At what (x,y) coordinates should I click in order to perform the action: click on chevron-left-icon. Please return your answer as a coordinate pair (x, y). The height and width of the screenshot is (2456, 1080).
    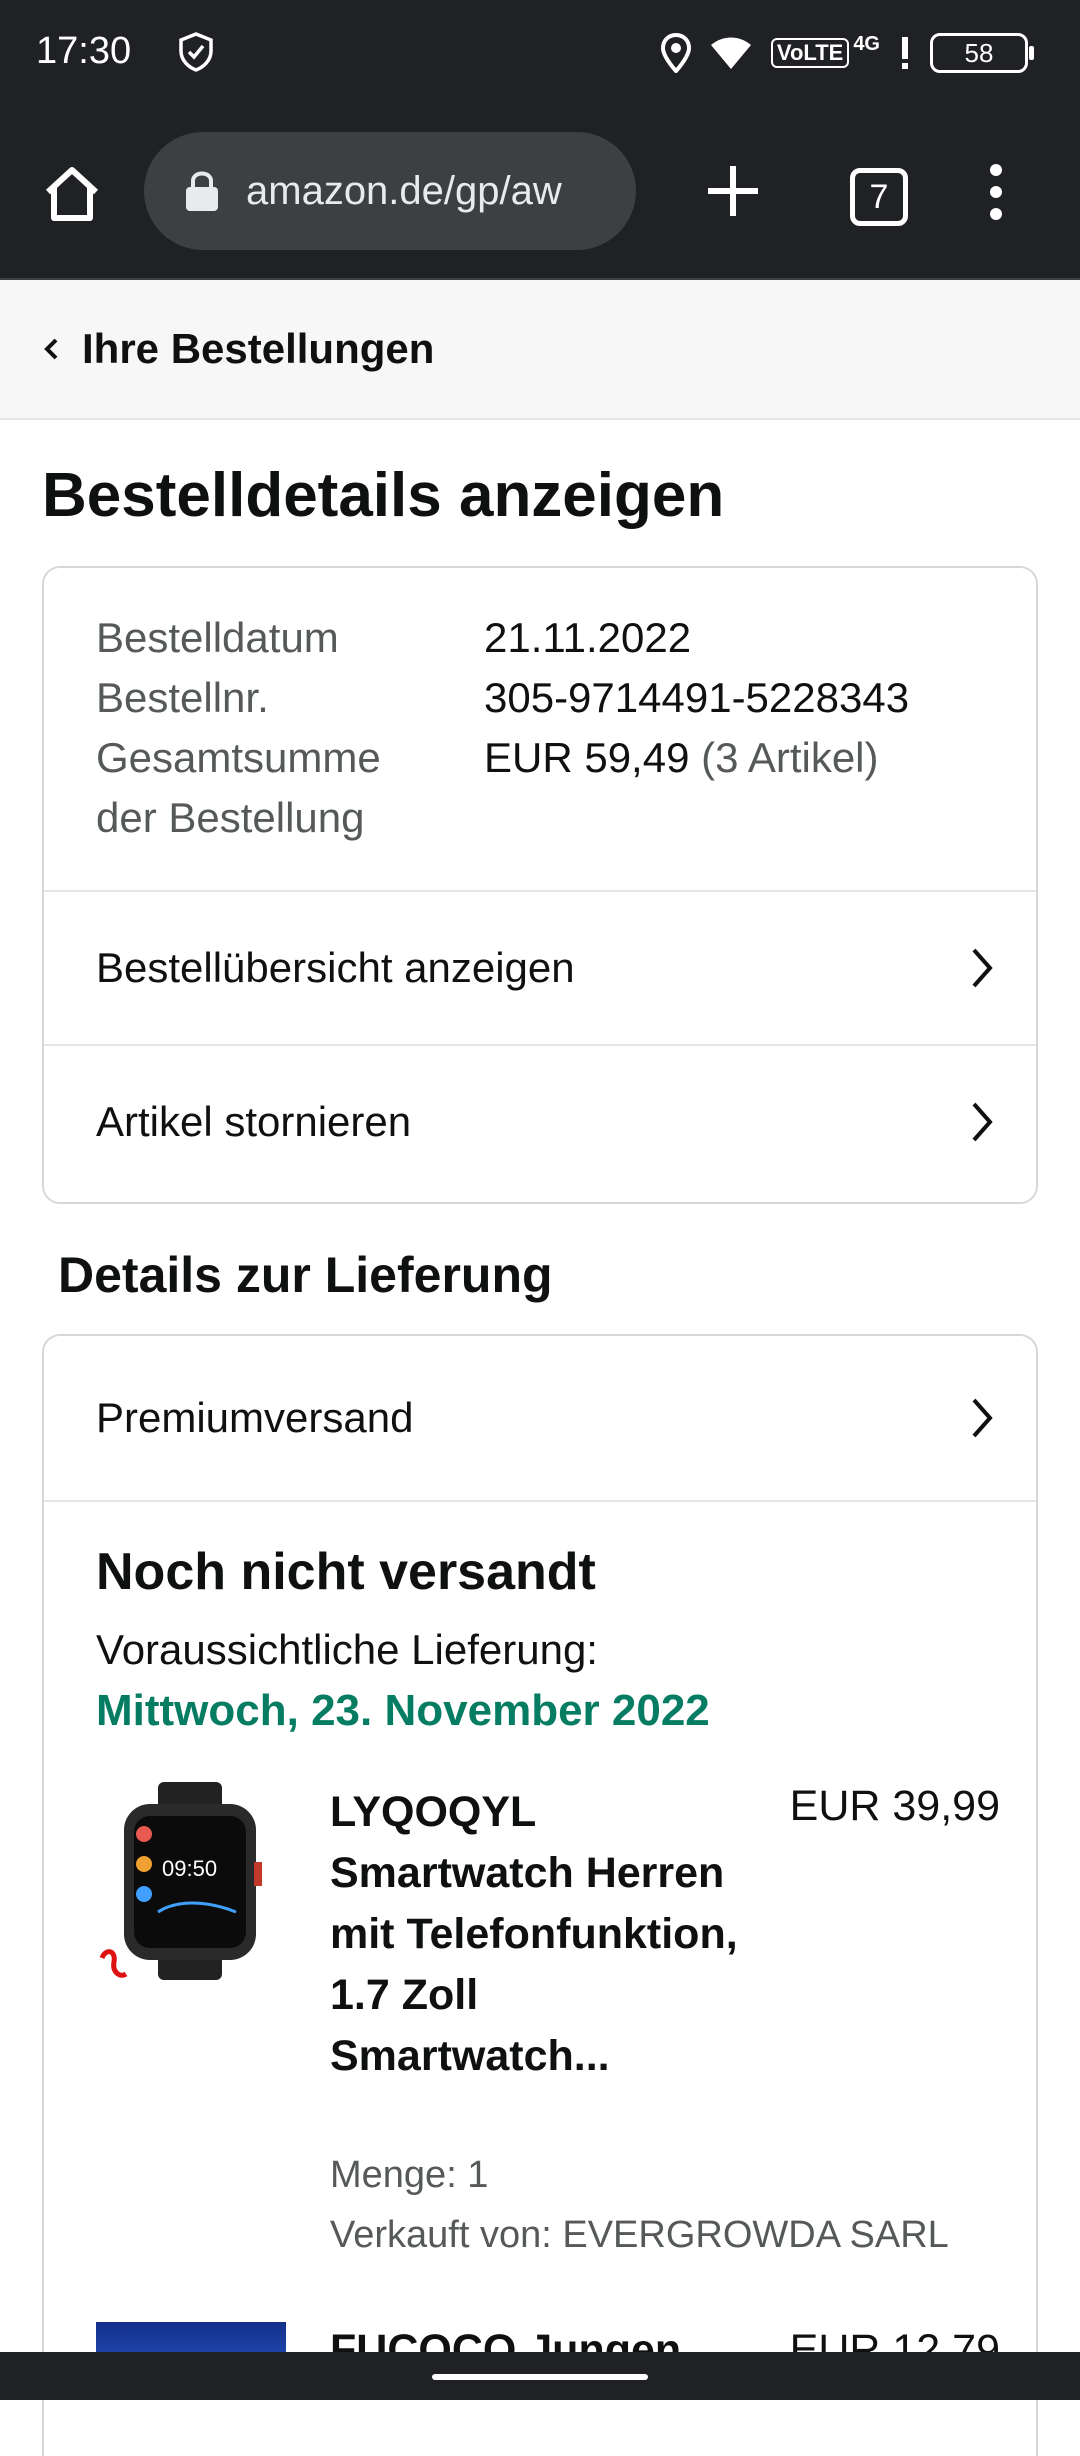
    Looking at the image, I should click on (51, 349).